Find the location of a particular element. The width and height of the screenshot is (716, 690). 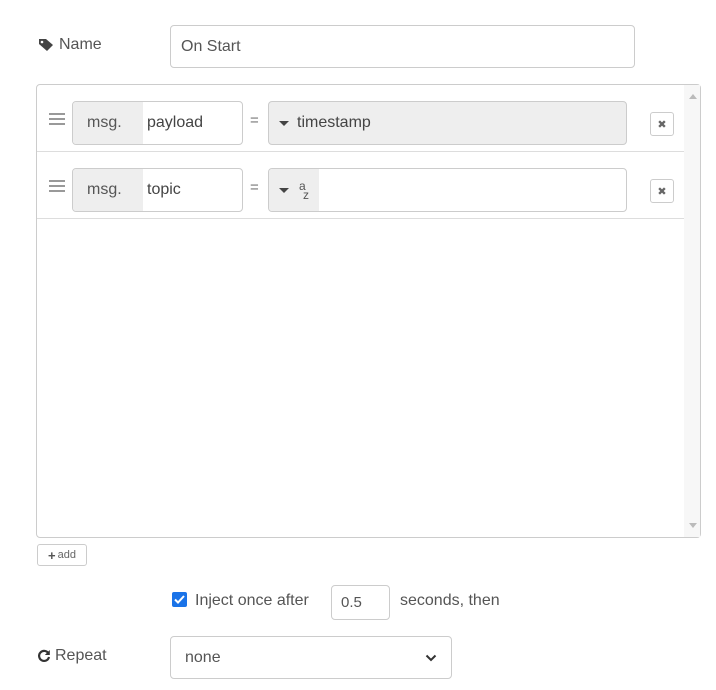

tag-icon is located at coordinates (46, 45).